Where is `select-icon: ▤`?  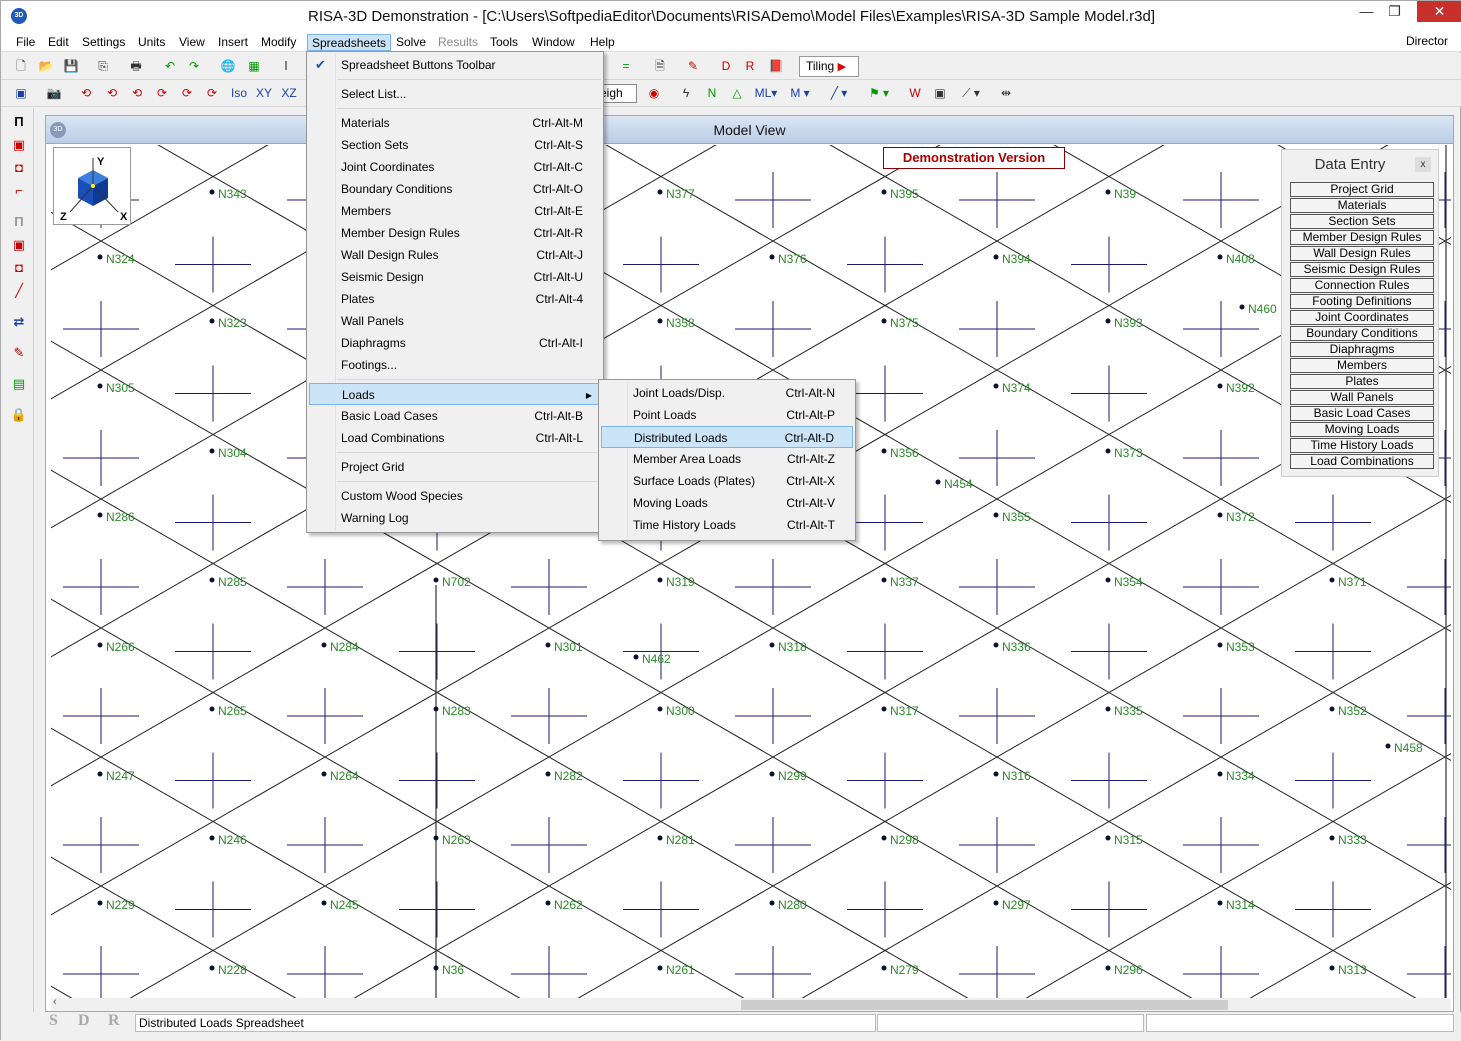 select-icon: ▤ is located at coordinates (19, 384).